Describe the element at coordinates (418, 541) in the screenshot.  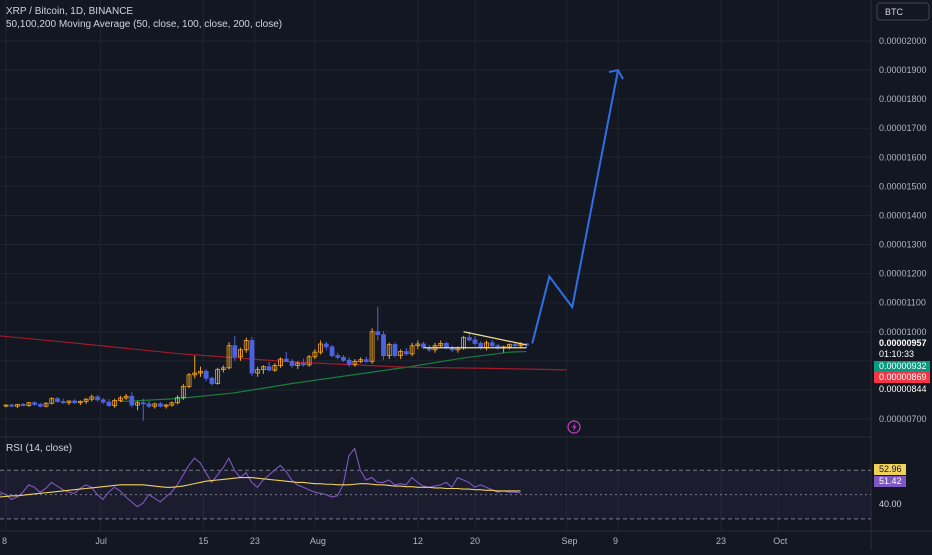
I see `time-tick-label: 12` at that location.